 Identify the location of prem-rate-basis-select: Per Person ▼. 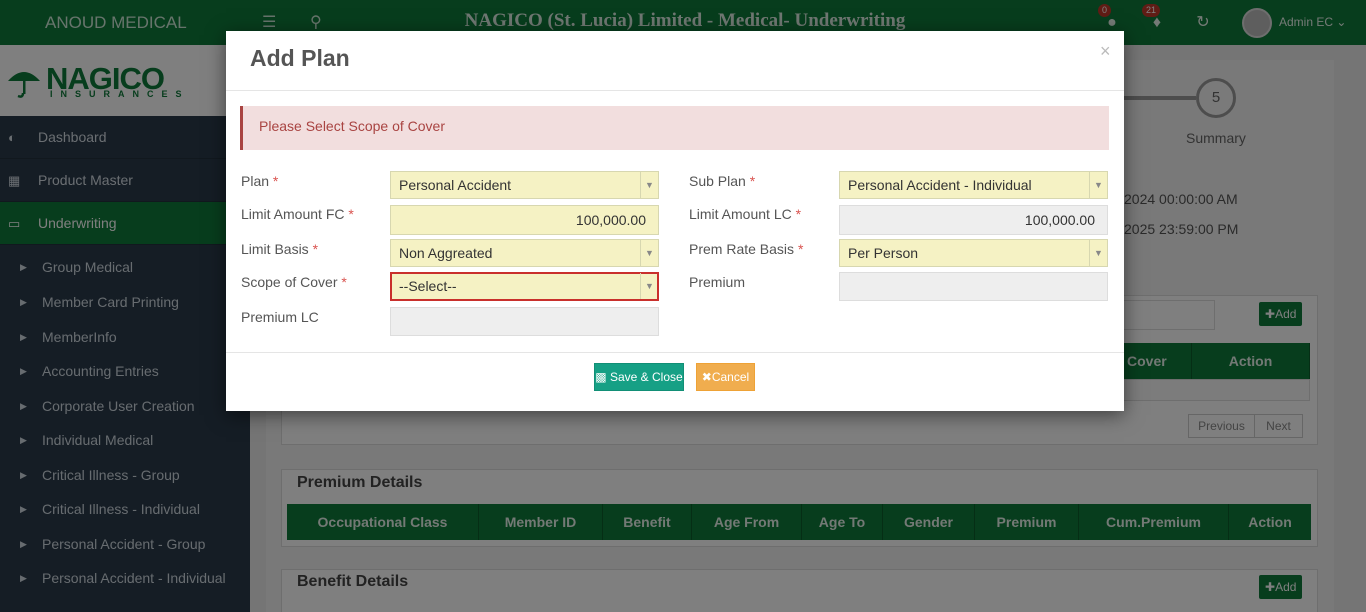
(973, 253).